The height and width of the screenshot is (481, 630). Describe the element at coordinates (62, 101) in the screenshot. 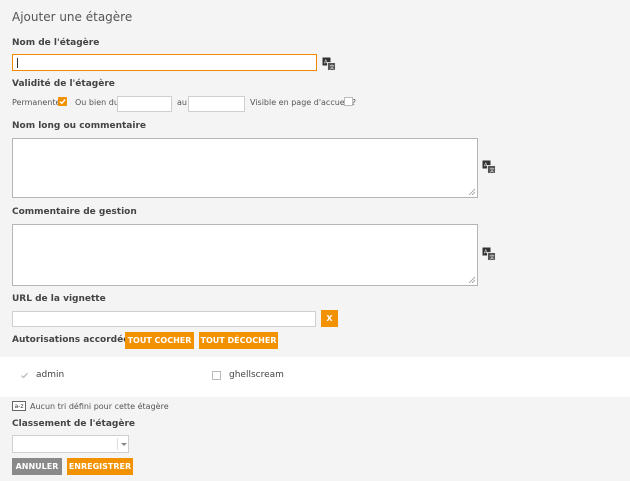

I see `permanent-checkbox` at that location.